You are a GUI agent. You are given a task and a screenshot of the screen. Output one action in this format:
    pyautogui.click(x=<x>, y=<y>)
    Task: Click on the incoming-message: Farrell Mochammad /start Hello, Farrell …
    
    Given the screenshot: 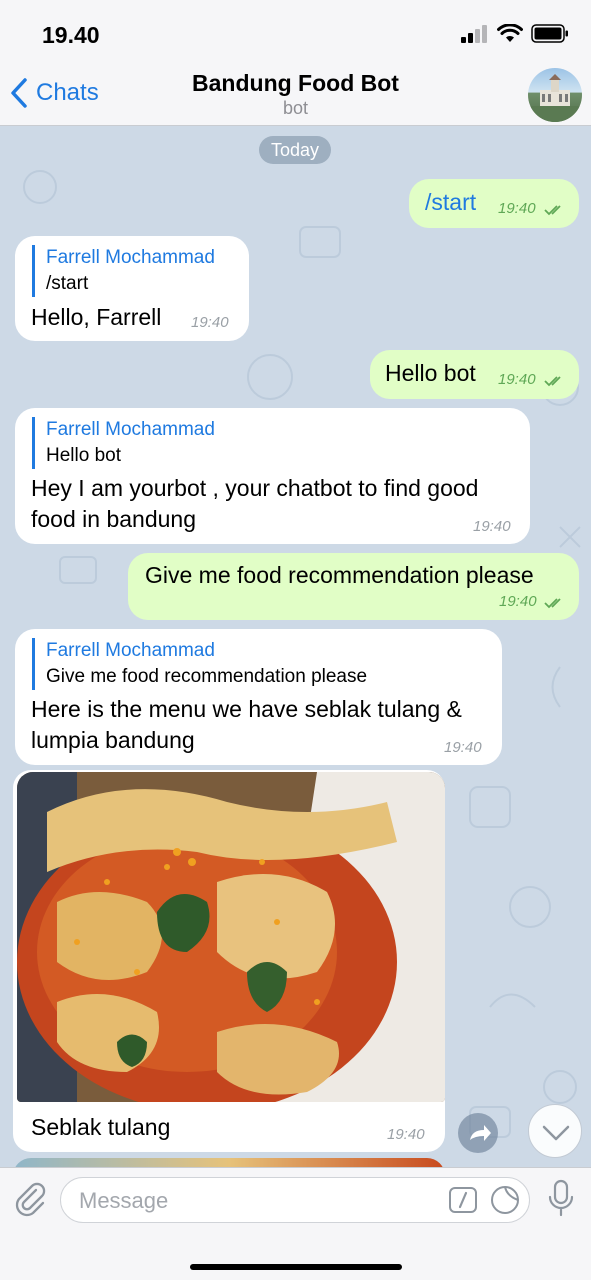 What is the action you would take?
    pyautogui.click(x=132, y=288)
    